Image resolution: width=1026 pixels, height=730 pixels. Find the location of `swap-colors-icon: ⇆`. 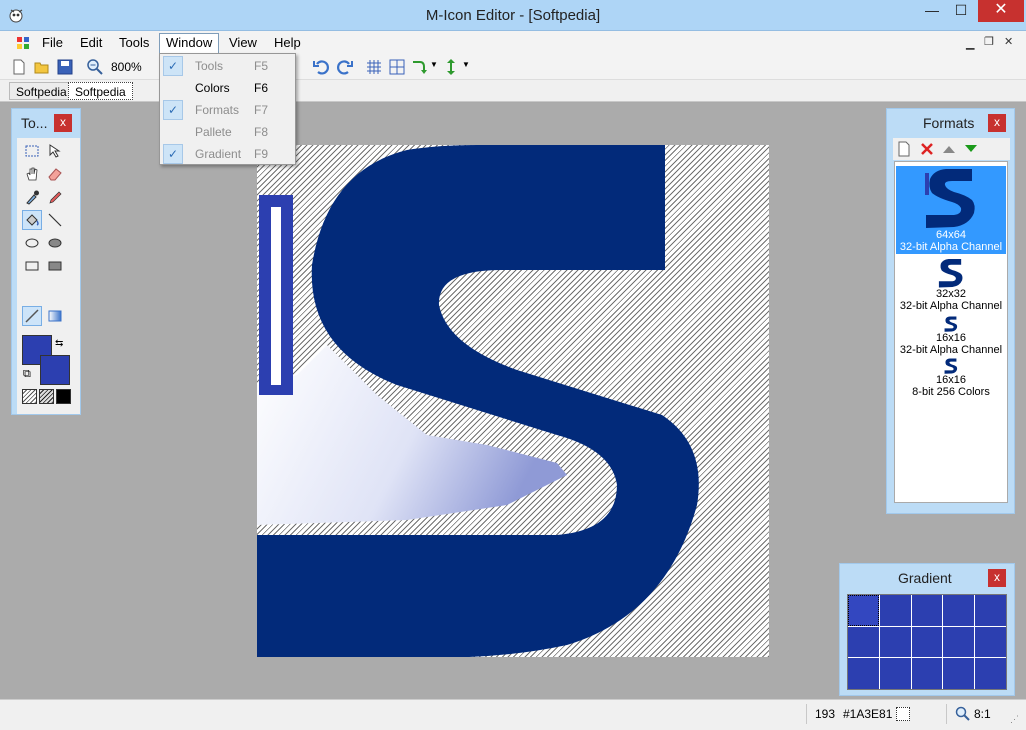

swap-colors-icon: ⇆ is located at coordinates (59, 343).